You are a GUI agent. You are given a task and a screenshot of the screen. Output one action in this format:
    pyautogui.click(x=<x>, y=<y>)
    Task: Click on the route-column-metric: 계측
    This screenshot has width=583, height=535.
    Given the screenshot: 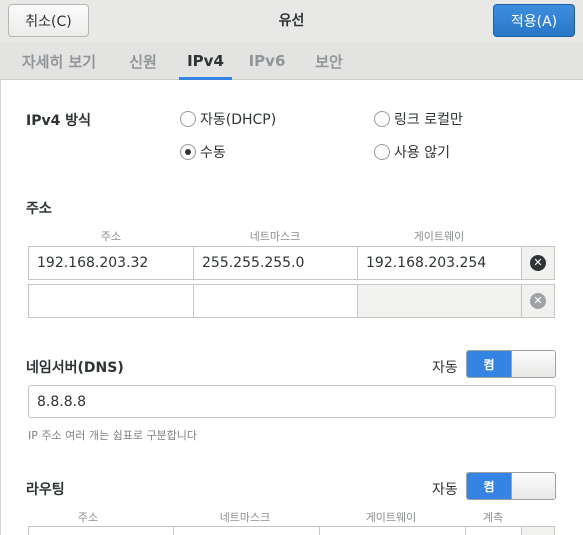 What is the action you would take?
    pyautogui.click(x=493, y=517)
    